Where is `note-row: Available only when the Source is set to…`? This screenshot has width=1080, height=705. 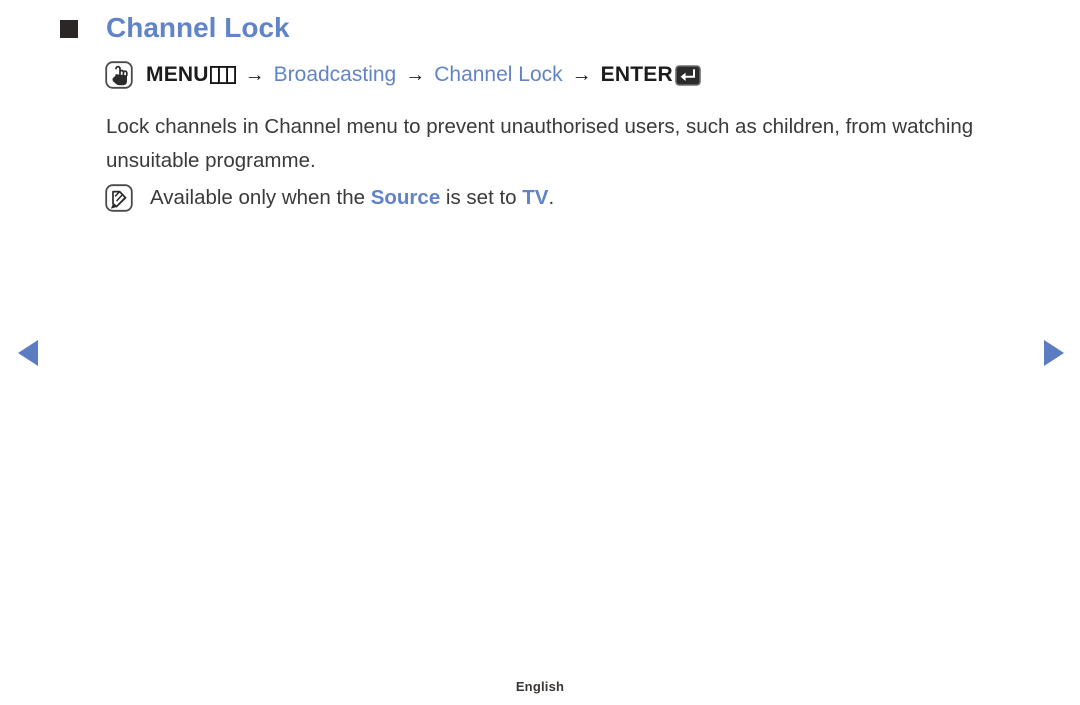 note-row: Available only when the Source is set to… is located at coordinates (329, 198).